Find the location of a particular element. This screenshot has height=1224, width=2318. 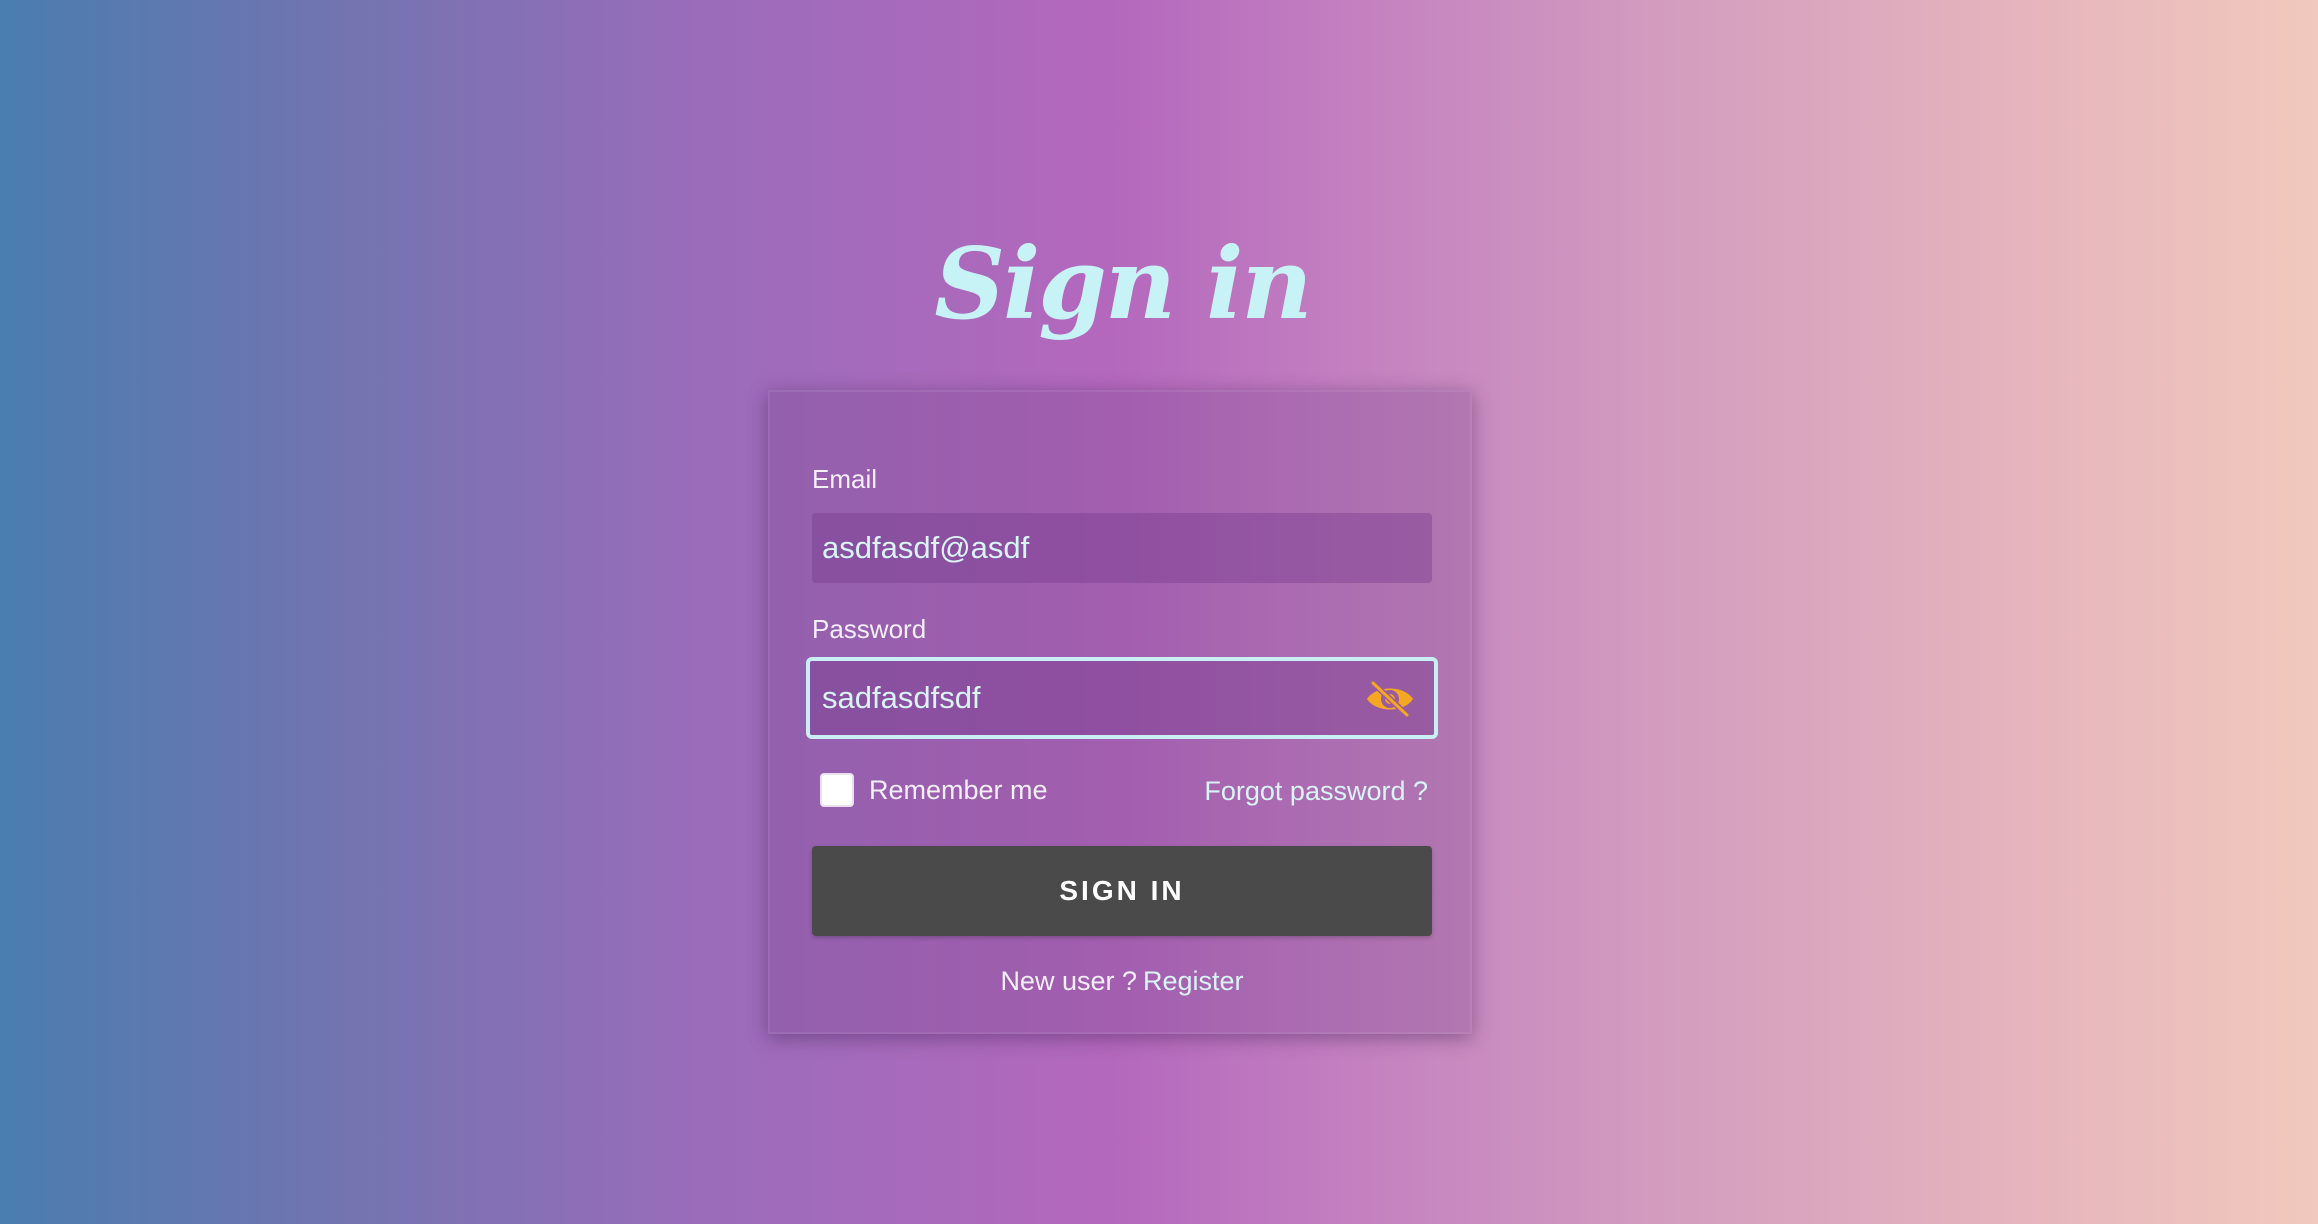

new-user-text: New user ? is located at coordinates (1068, 981).